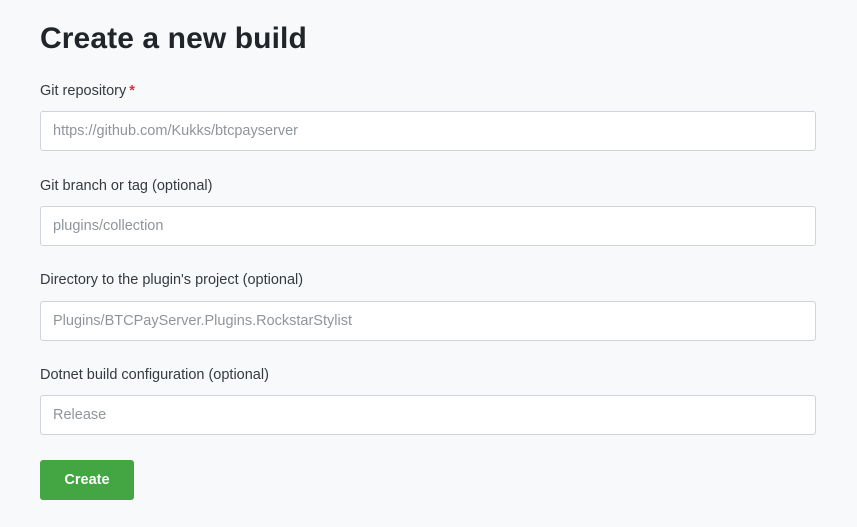 The width and height of the screenshot is (857, 527). I want to click on git-repository-label-text: Git repository, so click(83, 91).